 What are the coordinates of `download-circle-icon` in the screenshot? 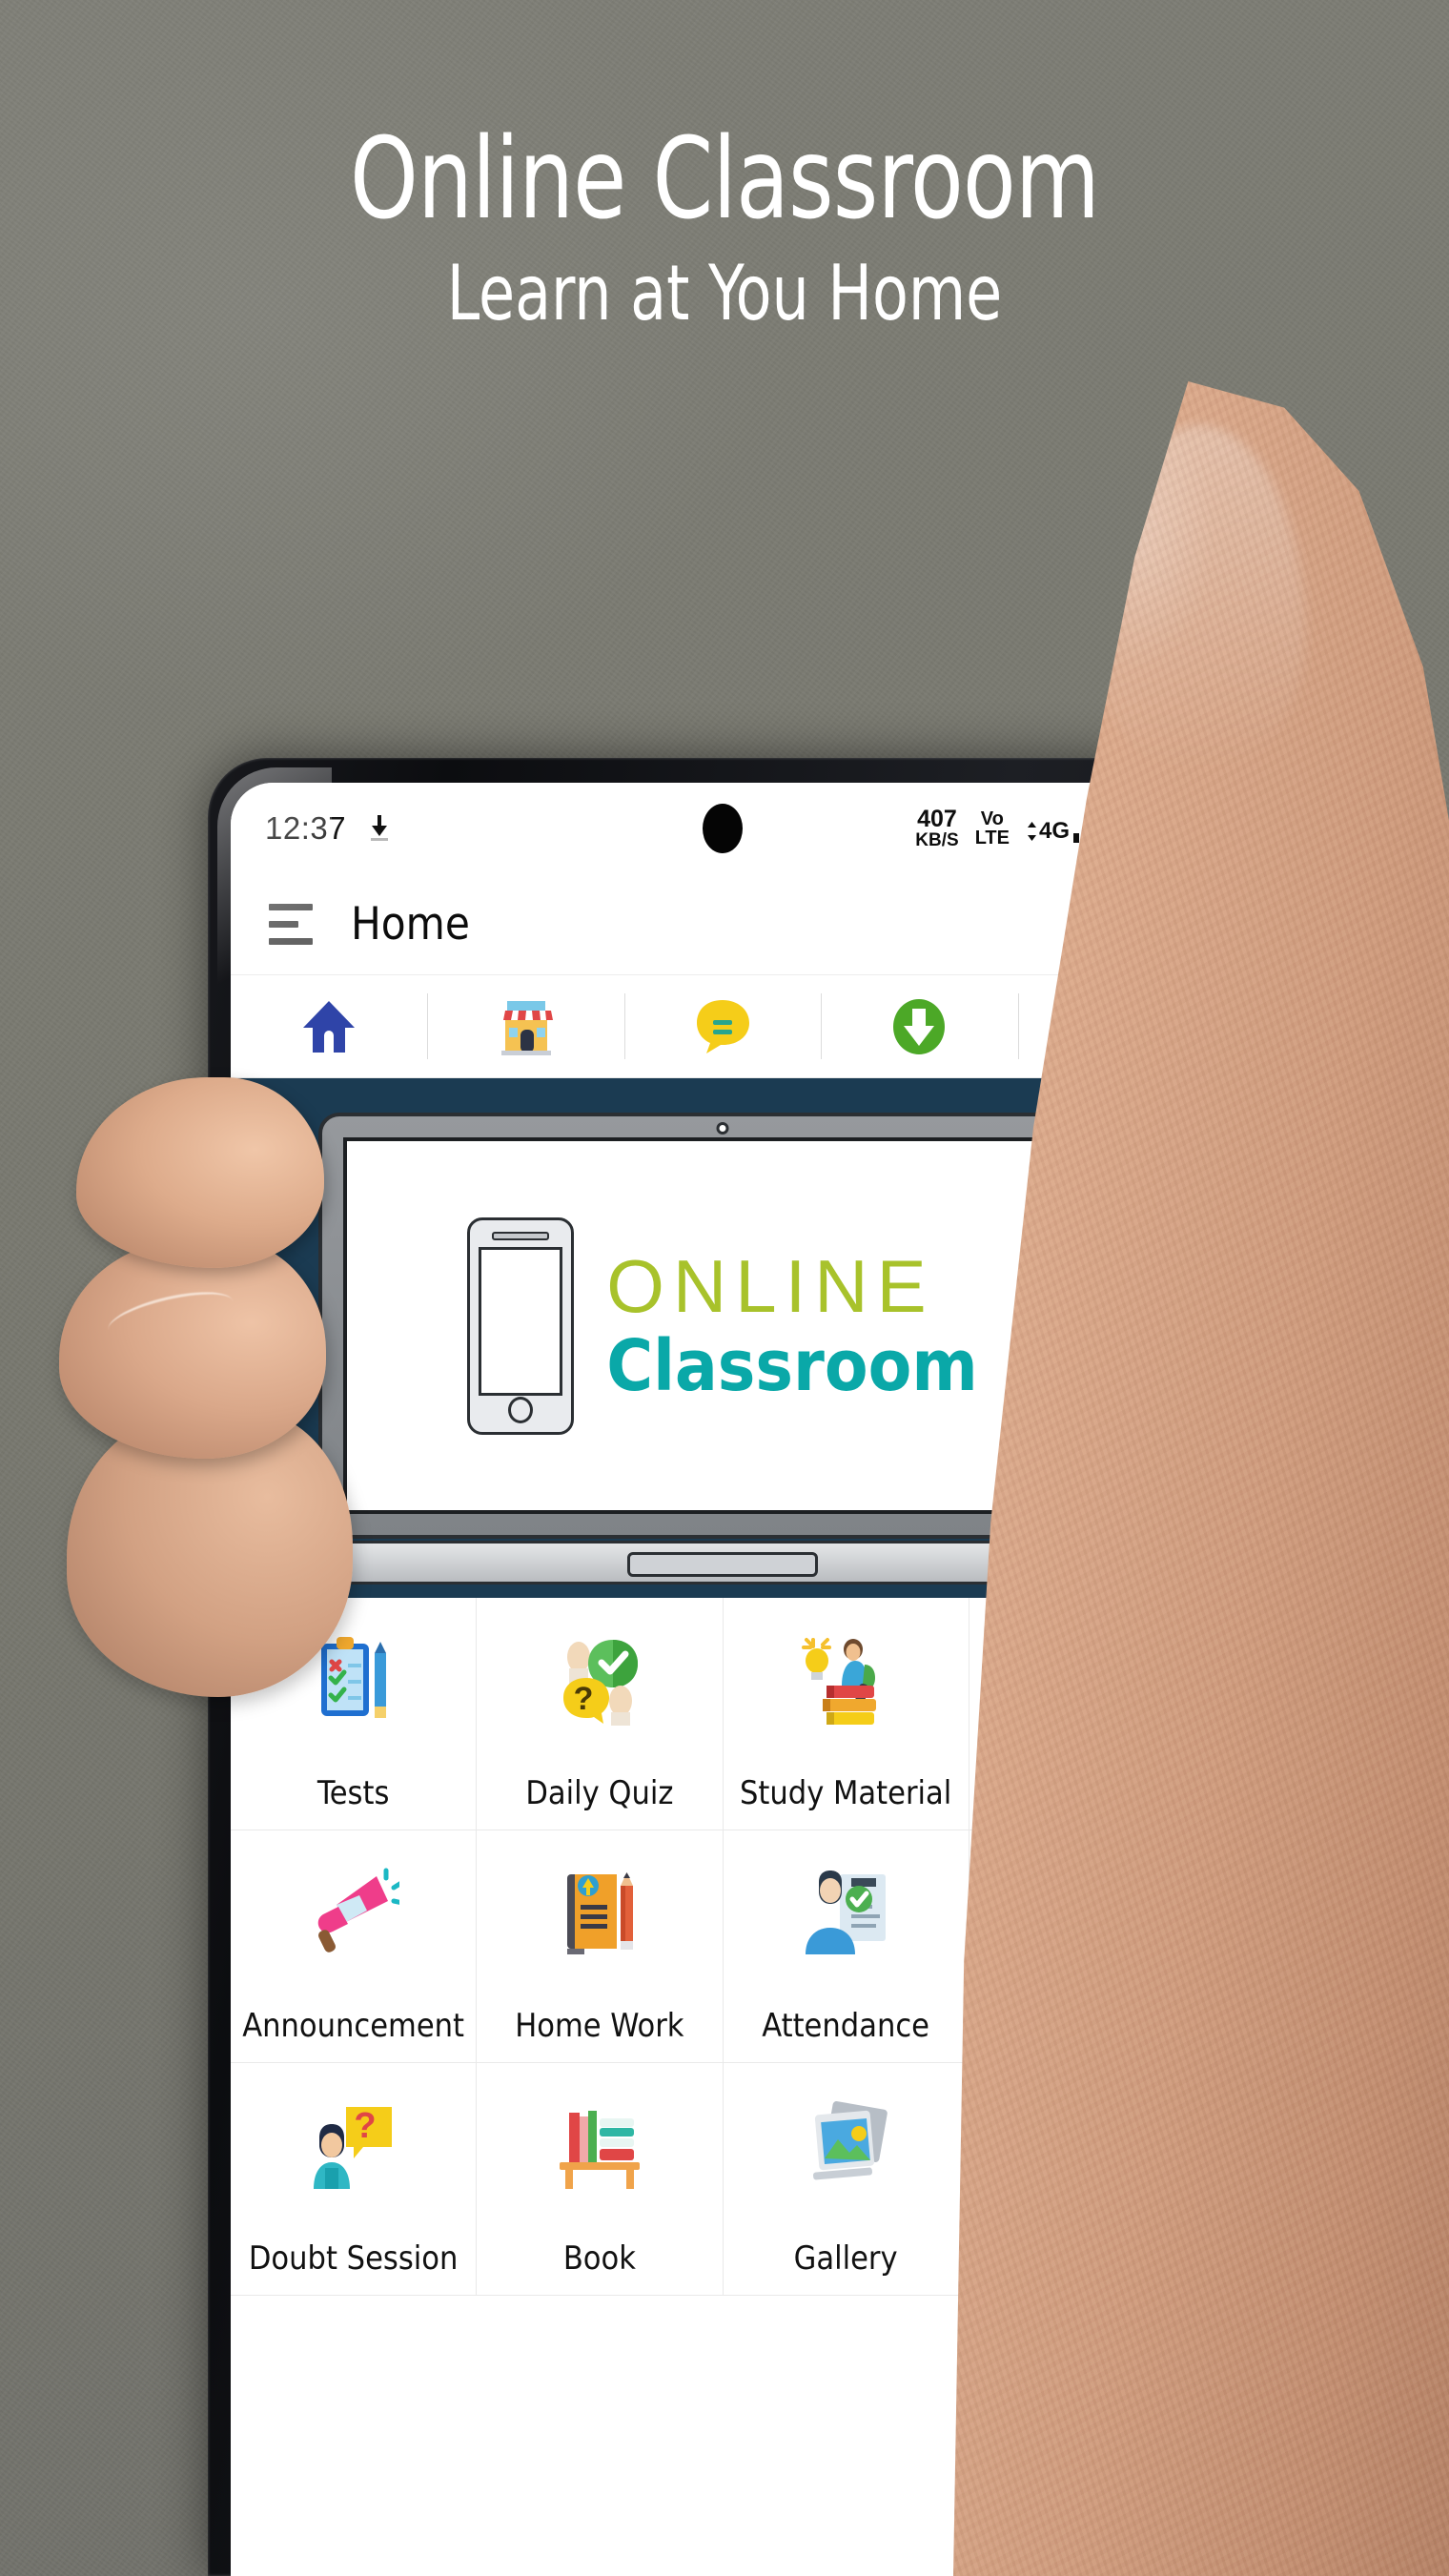 It's located at (919, 1026).